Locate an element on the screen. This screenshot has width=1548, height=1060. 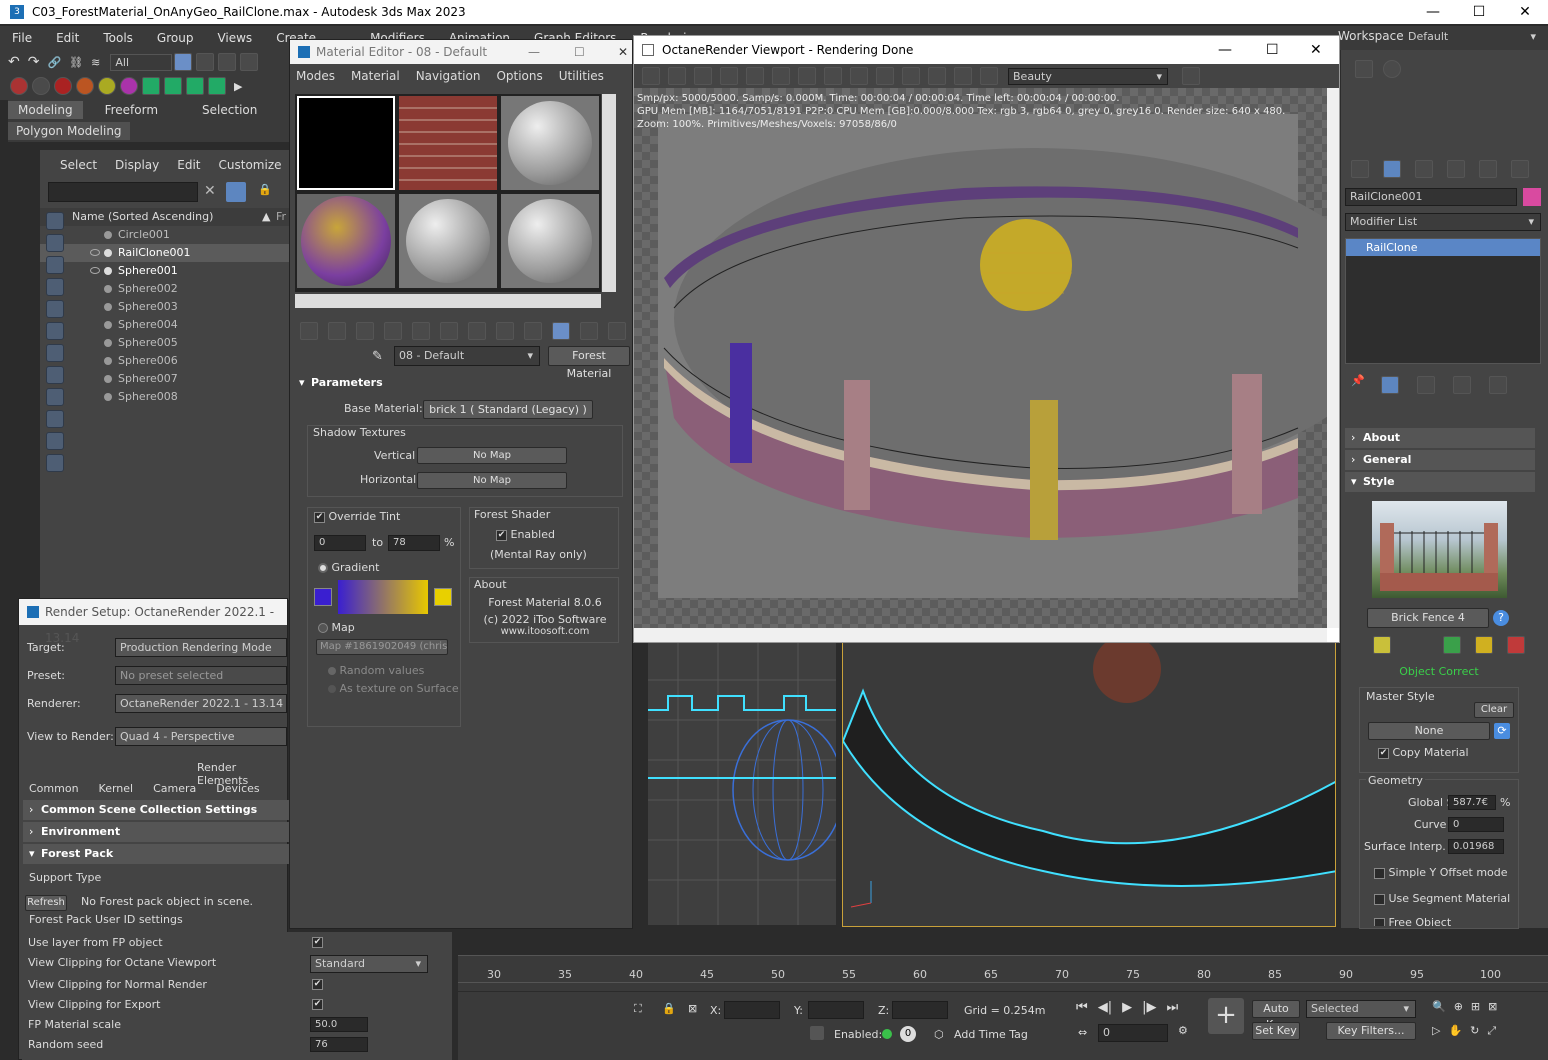
get-material-icon is located at coordinates (309, 331).